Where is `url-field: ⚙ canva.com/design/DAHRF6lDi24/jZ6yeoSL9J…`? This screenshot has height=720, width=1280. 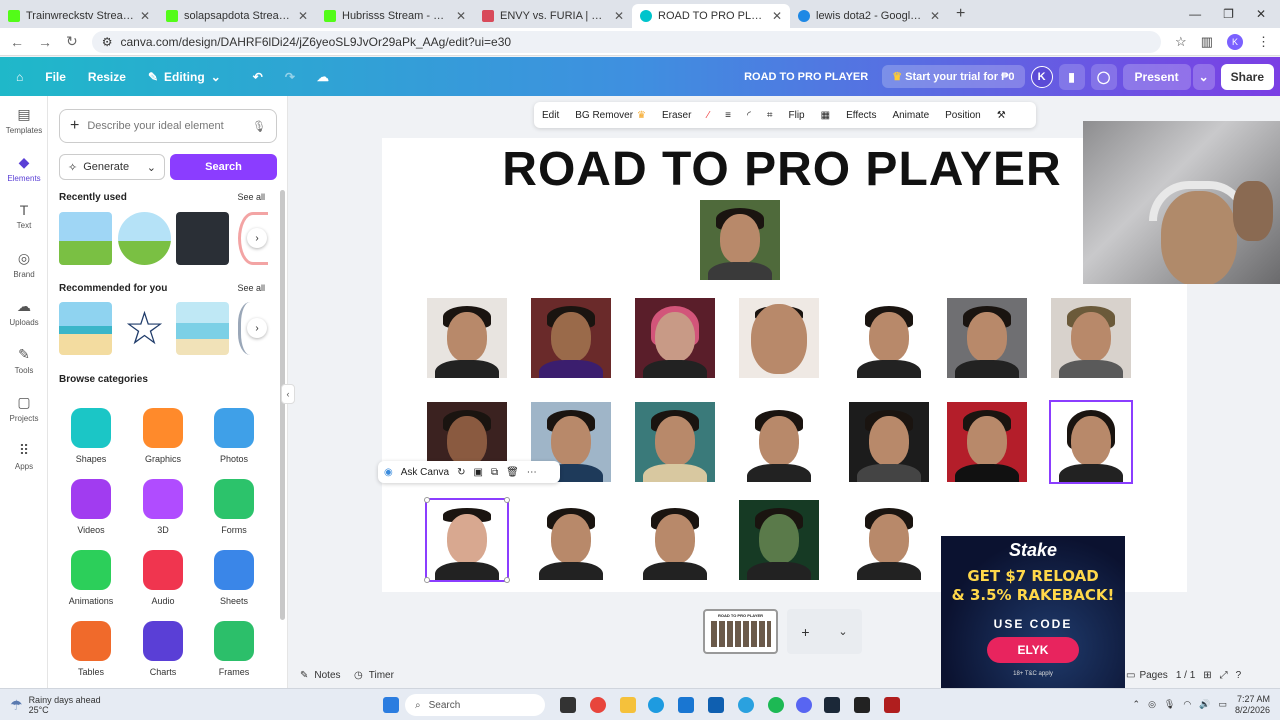
url-field: ⚙ canva.com/design/DAHRF6lDi24/jZ6yeoSL9J… is located at coordinates (626, 41).